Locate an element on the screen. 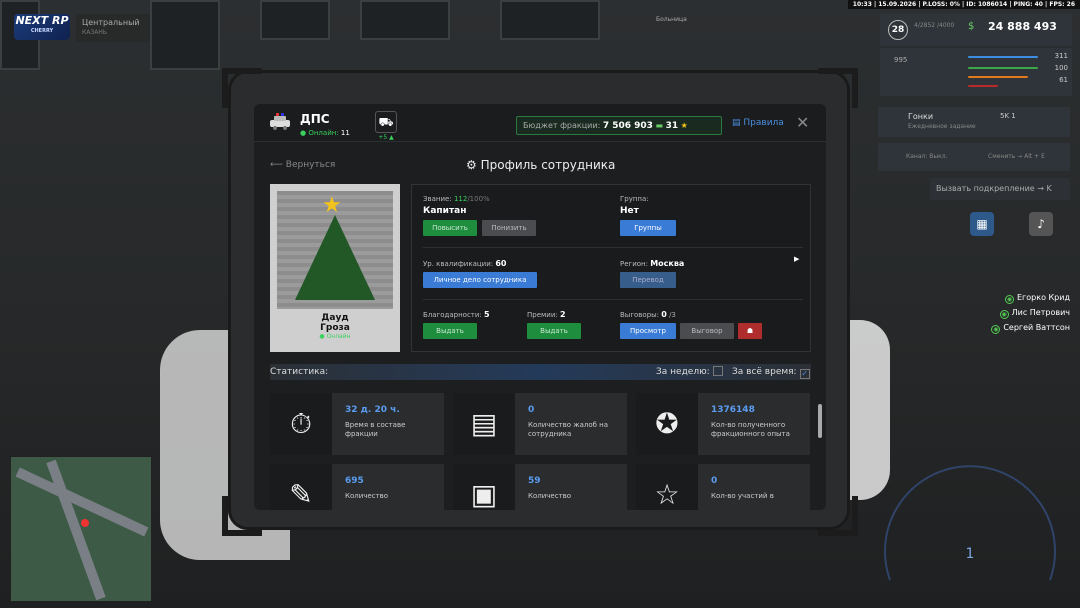  give-bonus-button: Выдать is located at coordinates (554, 331).